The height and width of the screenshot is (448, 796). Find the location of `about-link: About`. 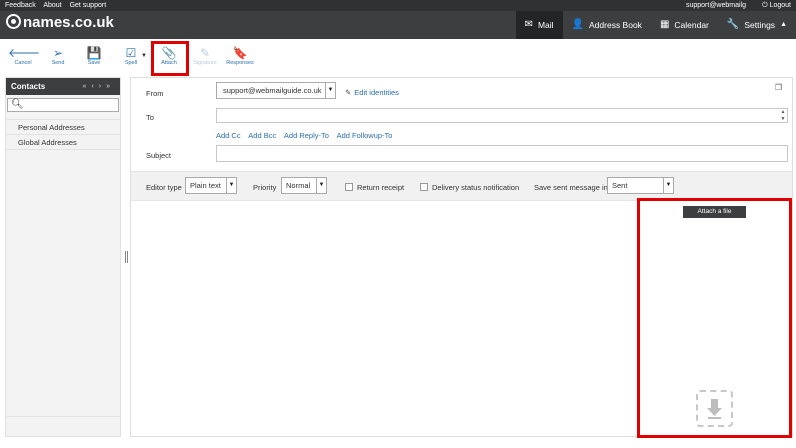

about-link: About is located at coordinates (52, 5).